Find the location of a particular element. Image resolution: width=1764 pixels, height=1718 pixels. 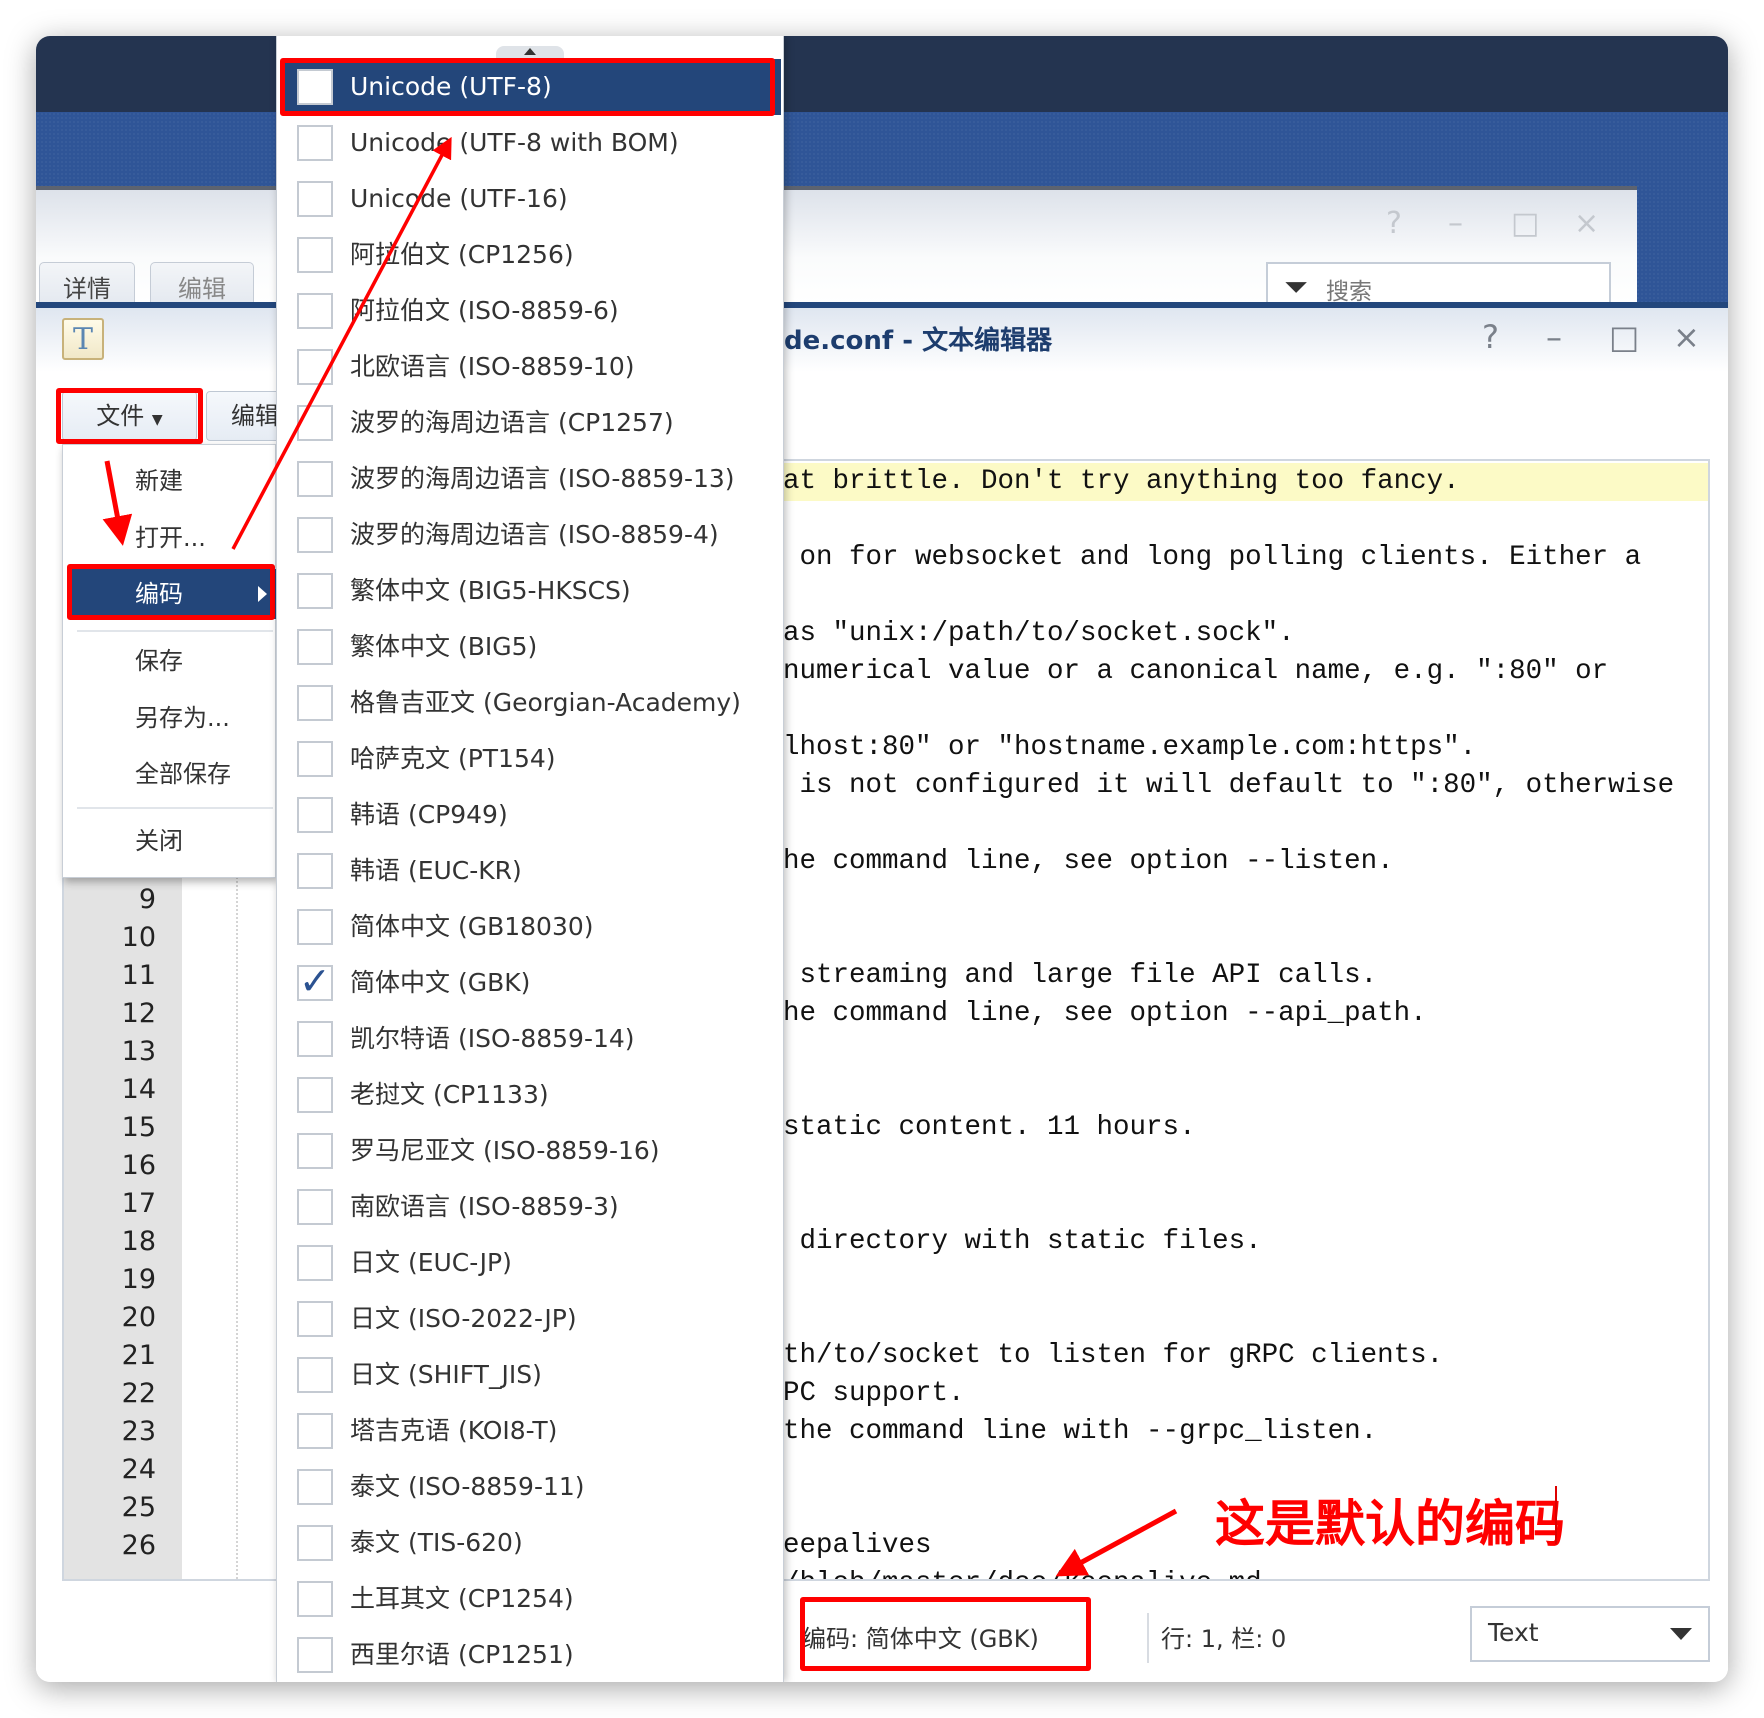

file-menu-item: 编码 is located at coordinates (173, 594).